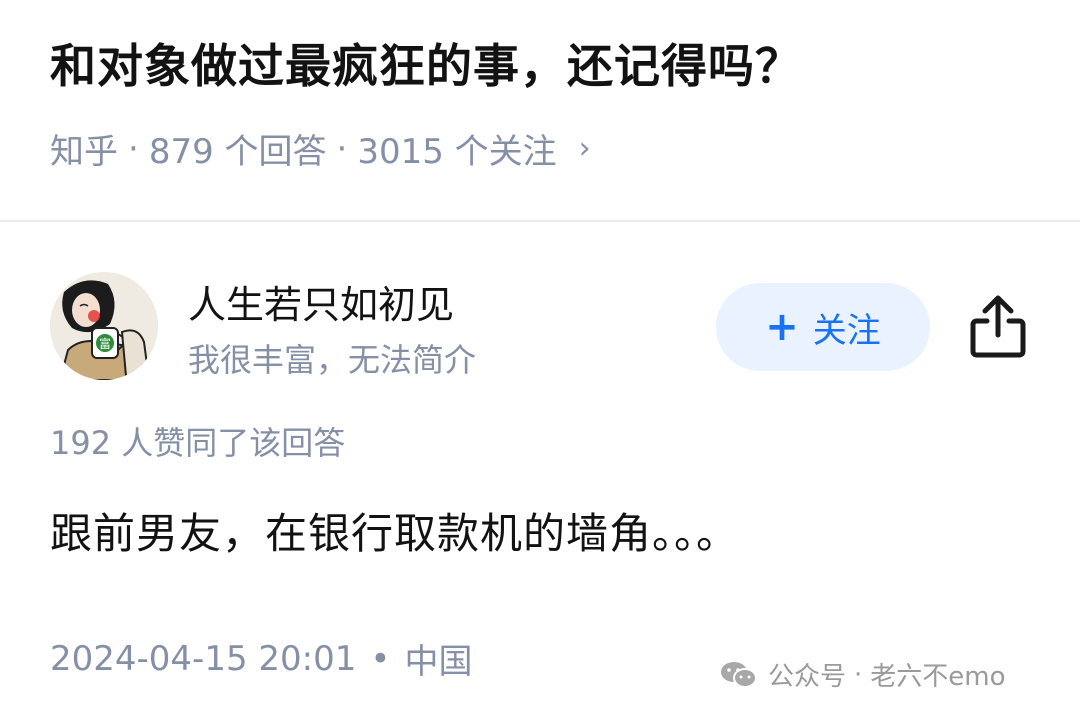 This screenshot has height=716, width=1080. I want to click on answer-footer: 2024-04-15 20:01 • 中国, so click(261, 658).